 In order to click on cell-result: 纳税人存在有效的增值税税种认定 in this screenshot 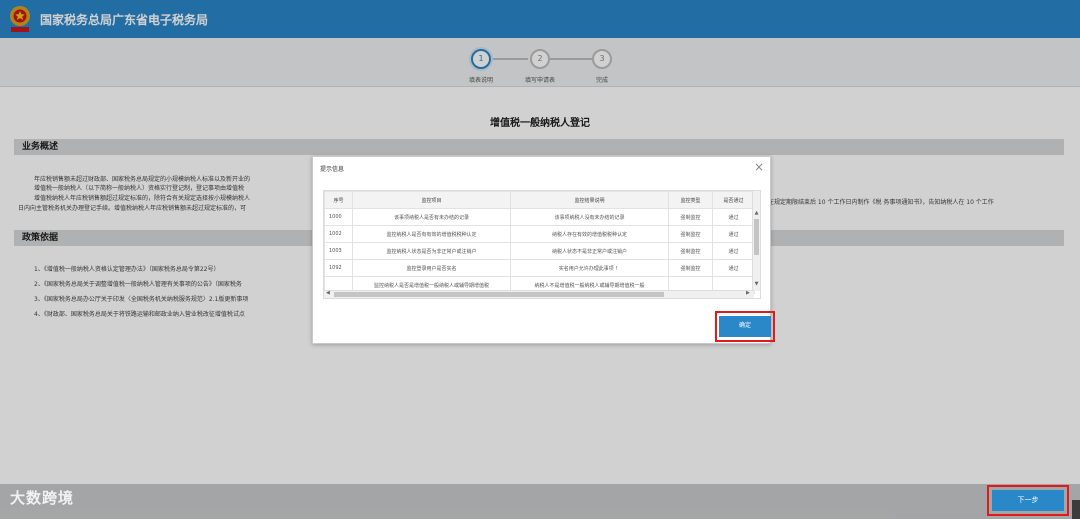, I will do `click(589, 234)`.